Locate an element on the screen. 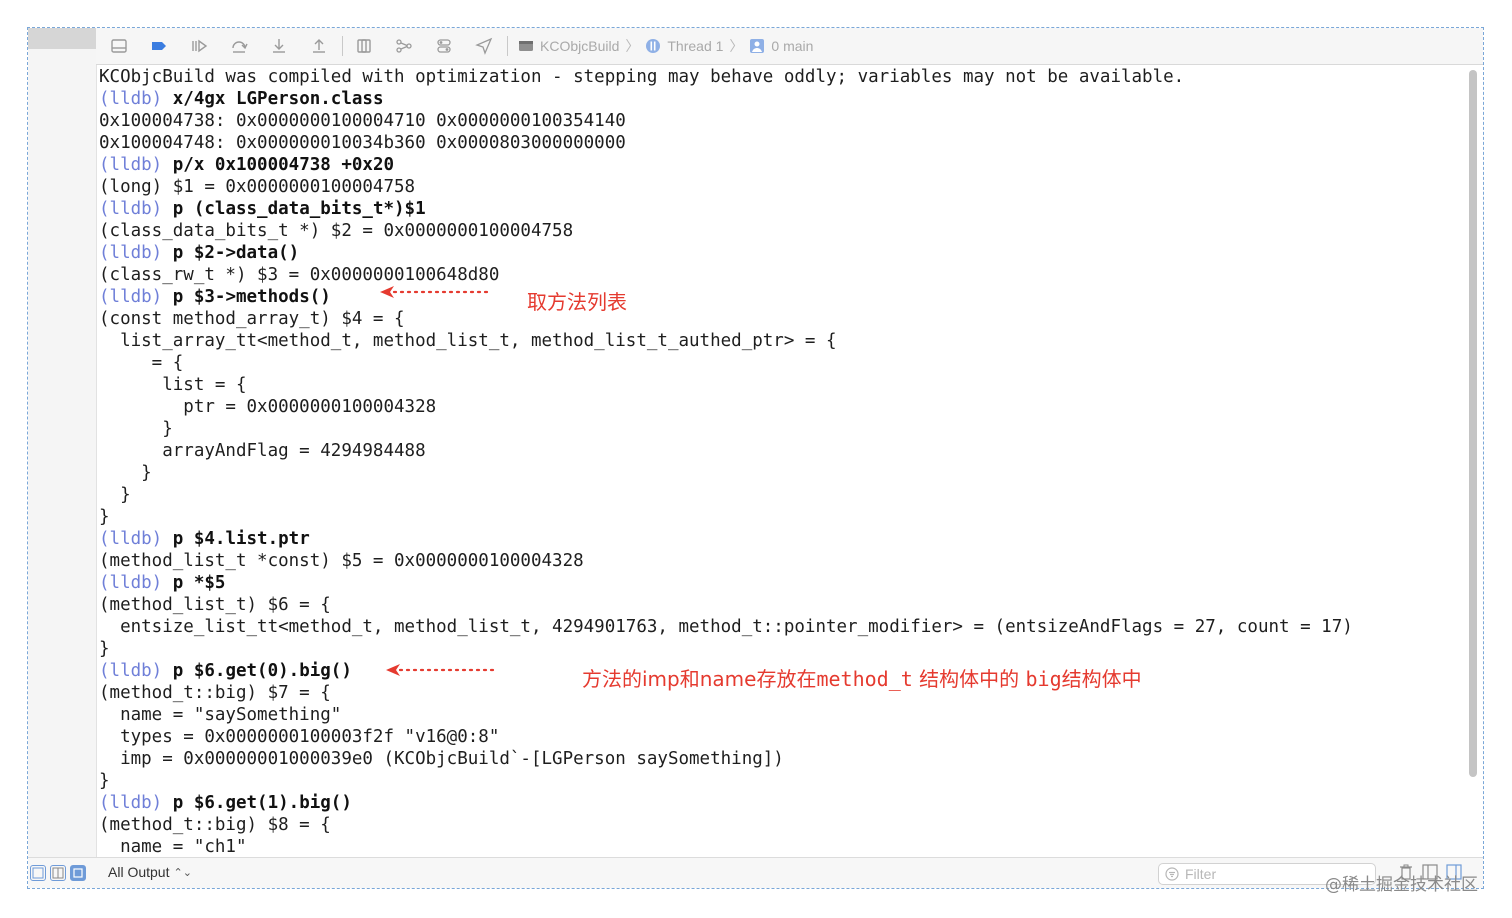 The width and height of the screenshot is (1512, 918). console-command-line: (lldb) x/4gx LGPerson.class is located at coordinates (782, 99).